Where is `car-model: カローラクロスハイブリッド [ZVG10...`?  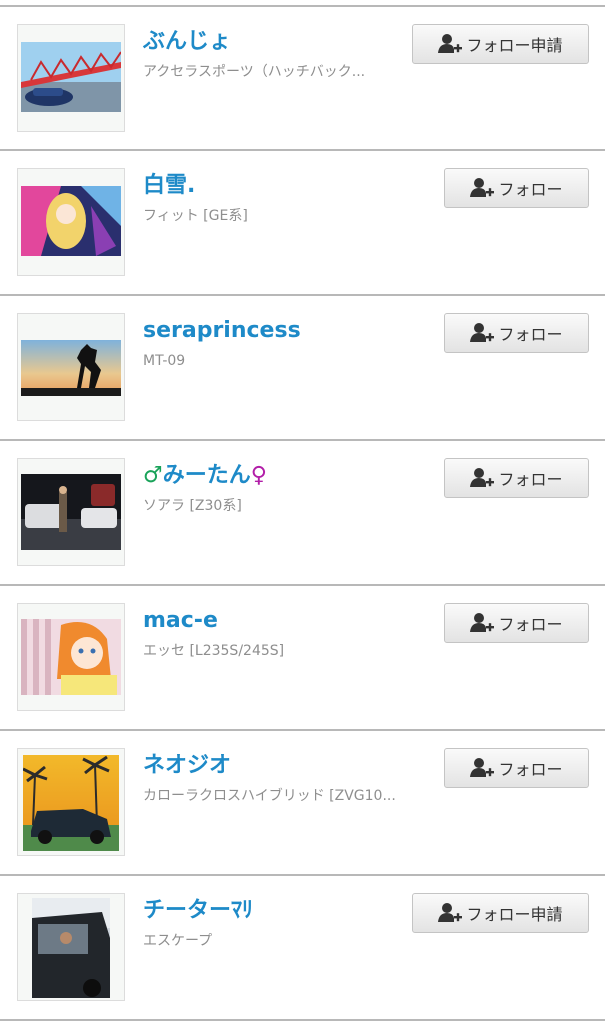
car-model: カローラクロスハイブリッド [ZVG10... is located at coordinates (269, 796).